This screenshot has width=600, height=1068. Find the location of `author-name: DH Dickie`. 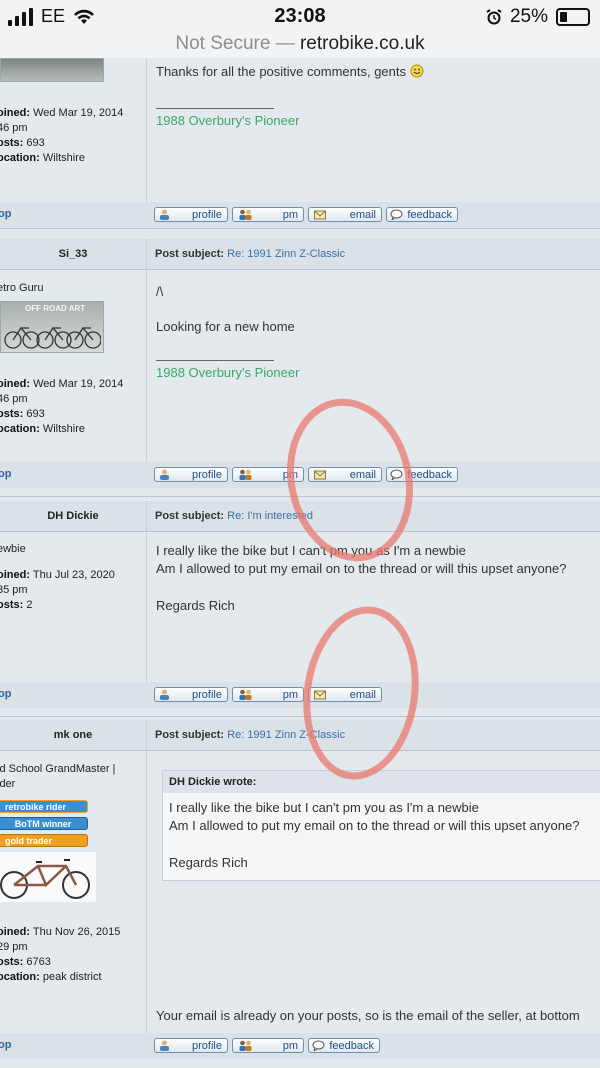

author-name: DH Dickie is located at coordinates (73, 516).